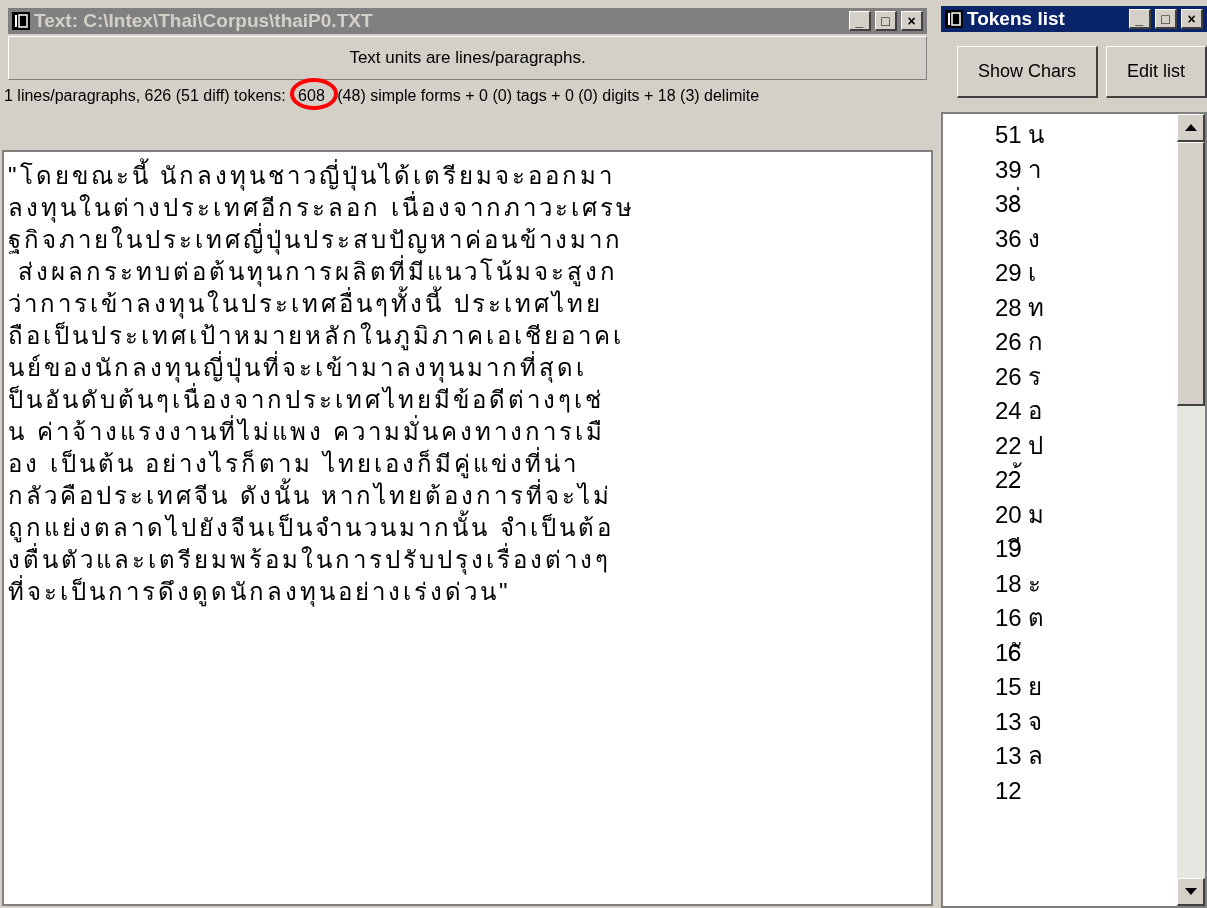 The image size is (1207, 908). I want to click on token-item: 18 ะ, so click(1086, 583).